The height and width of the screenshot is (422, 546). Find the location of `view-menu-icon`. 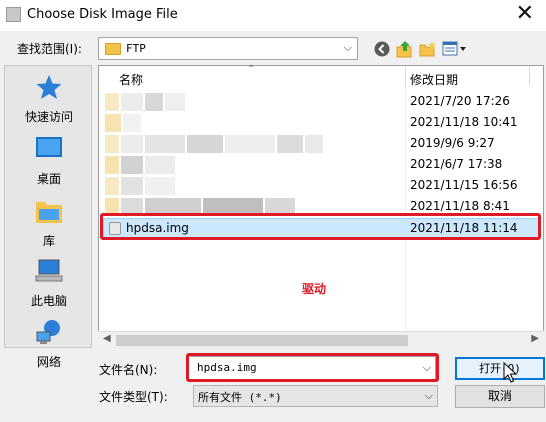

view-menu-icon is located at coordinates (455, 49).